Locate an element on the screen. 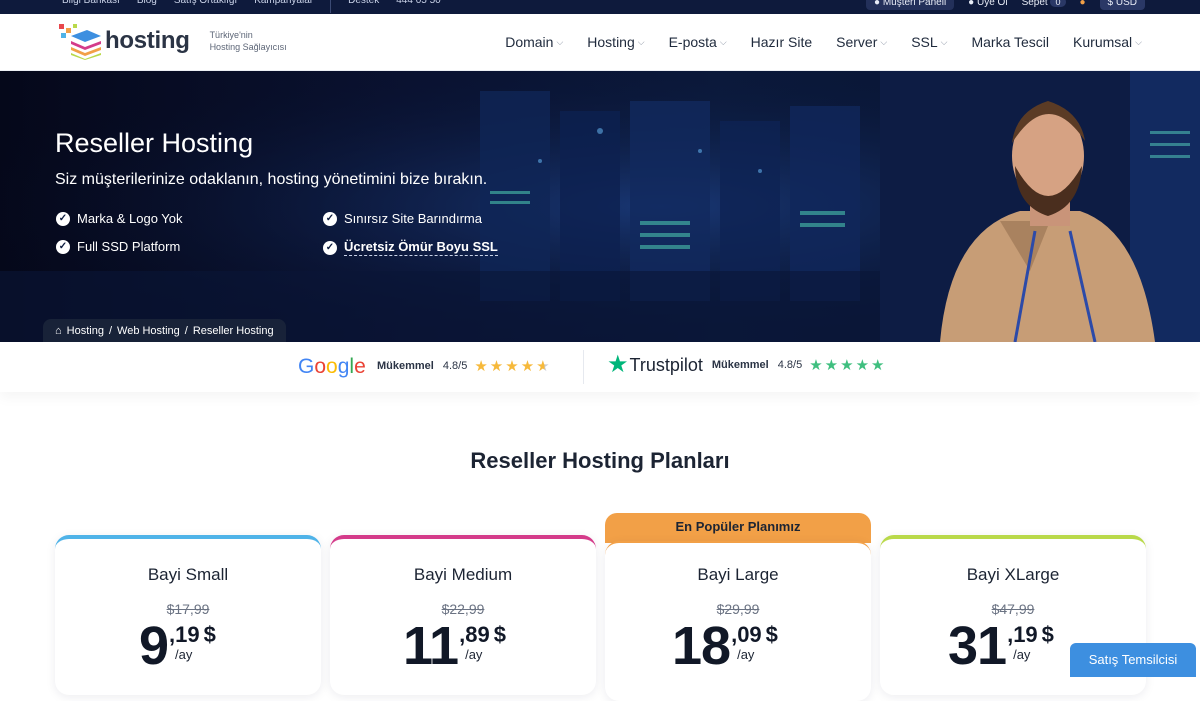  currency-selector: $ USD is located at coordinates (1122, 5).